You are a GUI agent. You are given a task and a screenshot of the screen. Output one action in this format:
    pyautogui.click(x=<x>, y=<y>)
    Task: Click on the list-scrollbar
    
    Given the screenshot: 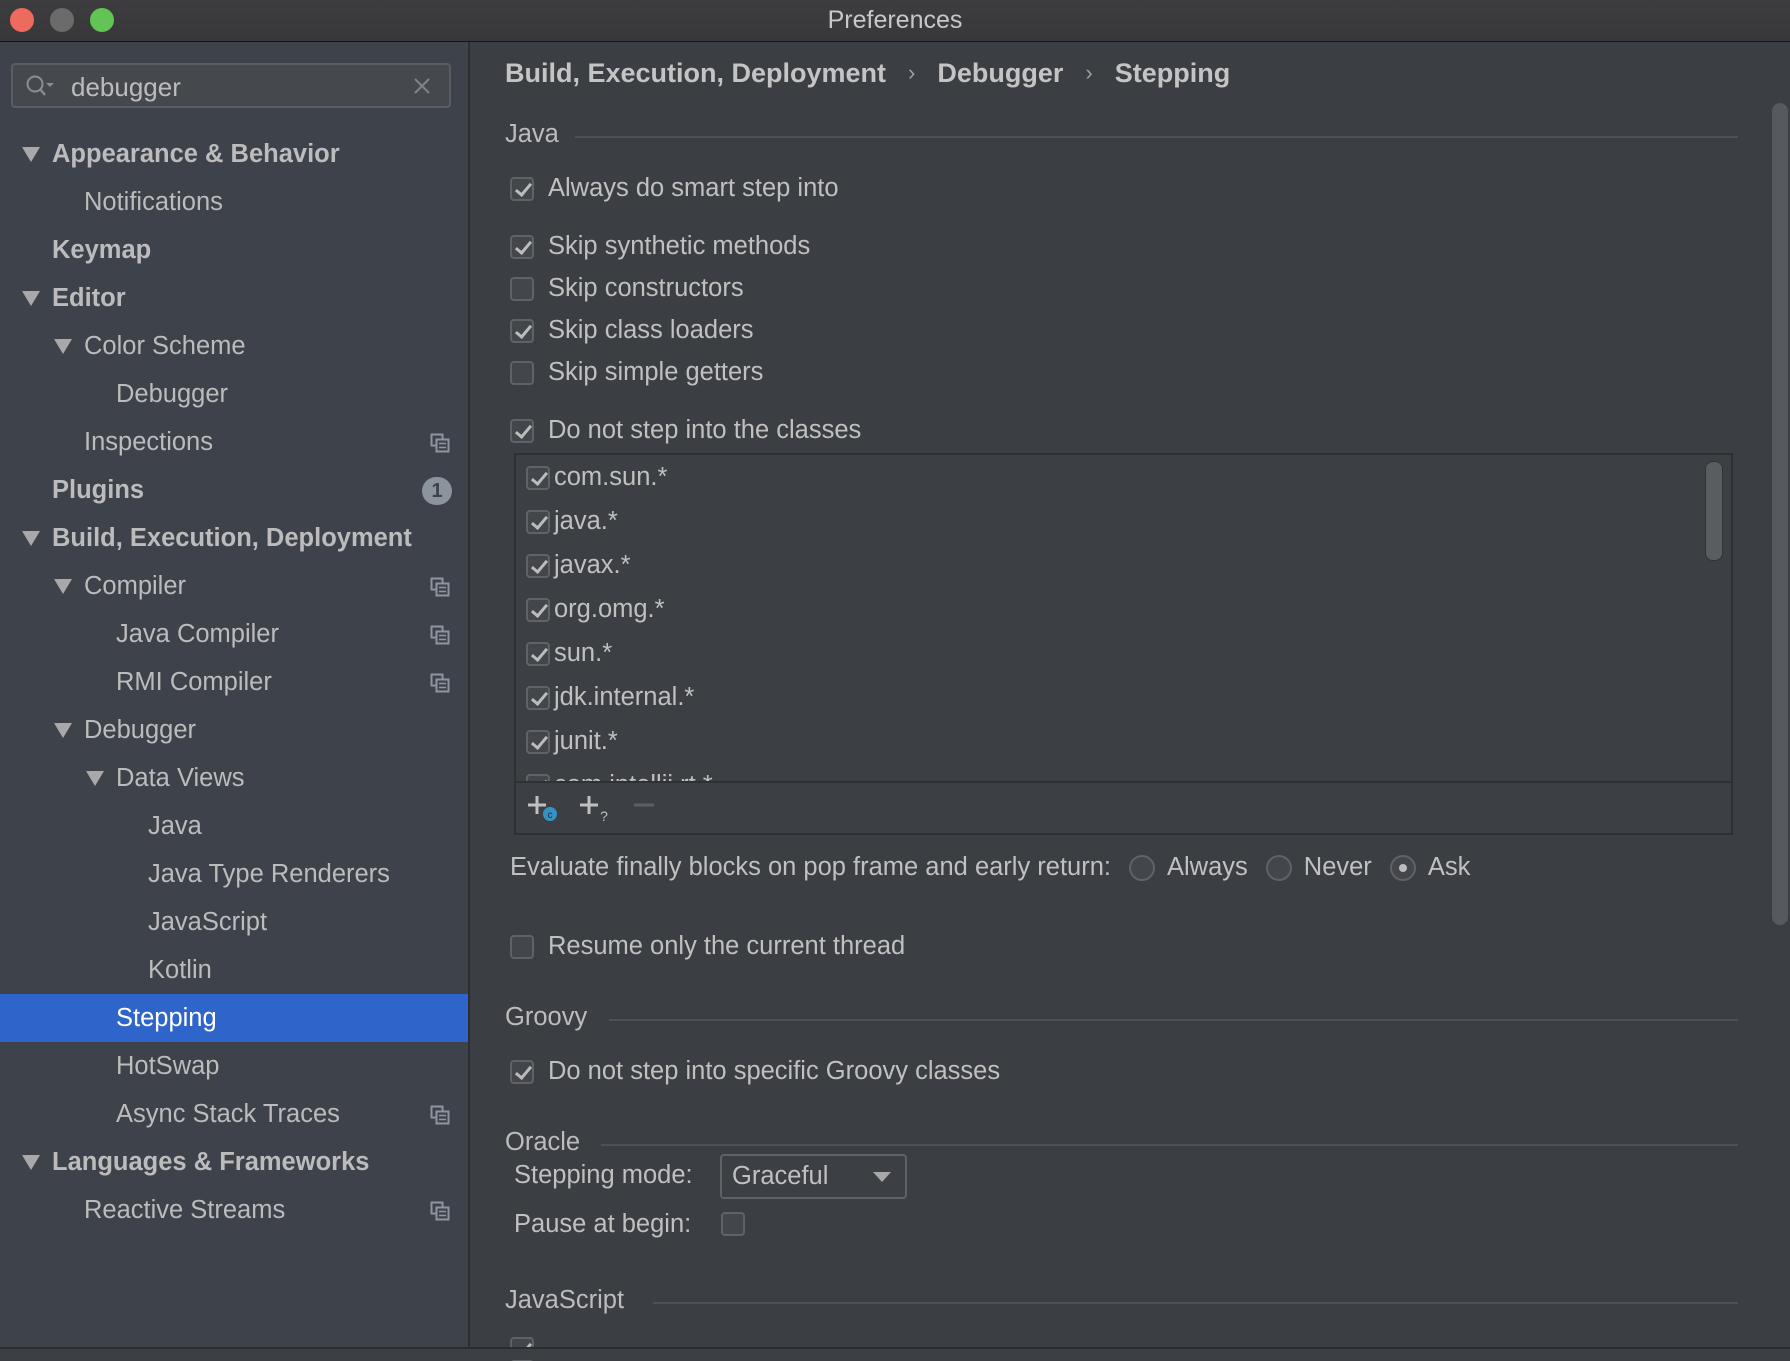 What is the action you would take?
    pyautogui.click(x=1714, y=511)
    